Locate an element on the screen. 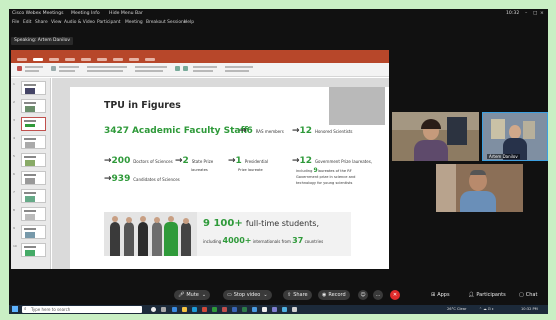 Image resolution: width=556 pixels, height=320 pixels. participant-video-woman is located at coordinates (435, 136).